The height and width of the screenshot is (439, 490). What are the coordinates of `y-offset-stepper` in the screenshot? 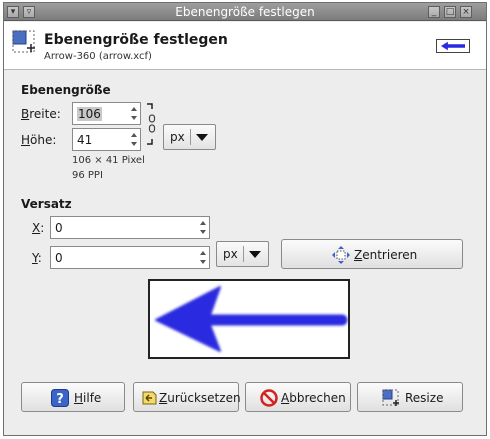 It's located at (203, 257).